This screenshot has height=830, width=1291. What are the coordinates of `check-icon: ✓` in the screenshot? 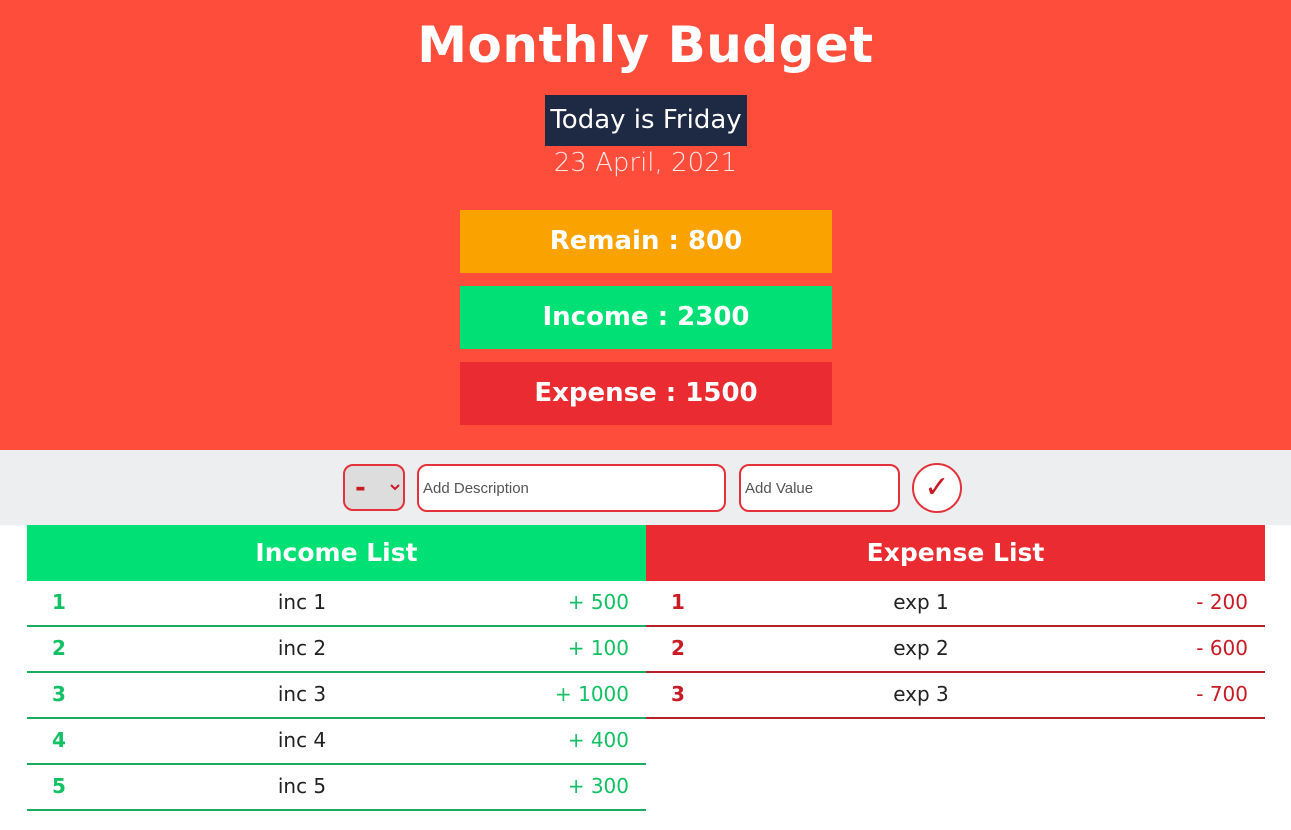 It's located at (937, 487).